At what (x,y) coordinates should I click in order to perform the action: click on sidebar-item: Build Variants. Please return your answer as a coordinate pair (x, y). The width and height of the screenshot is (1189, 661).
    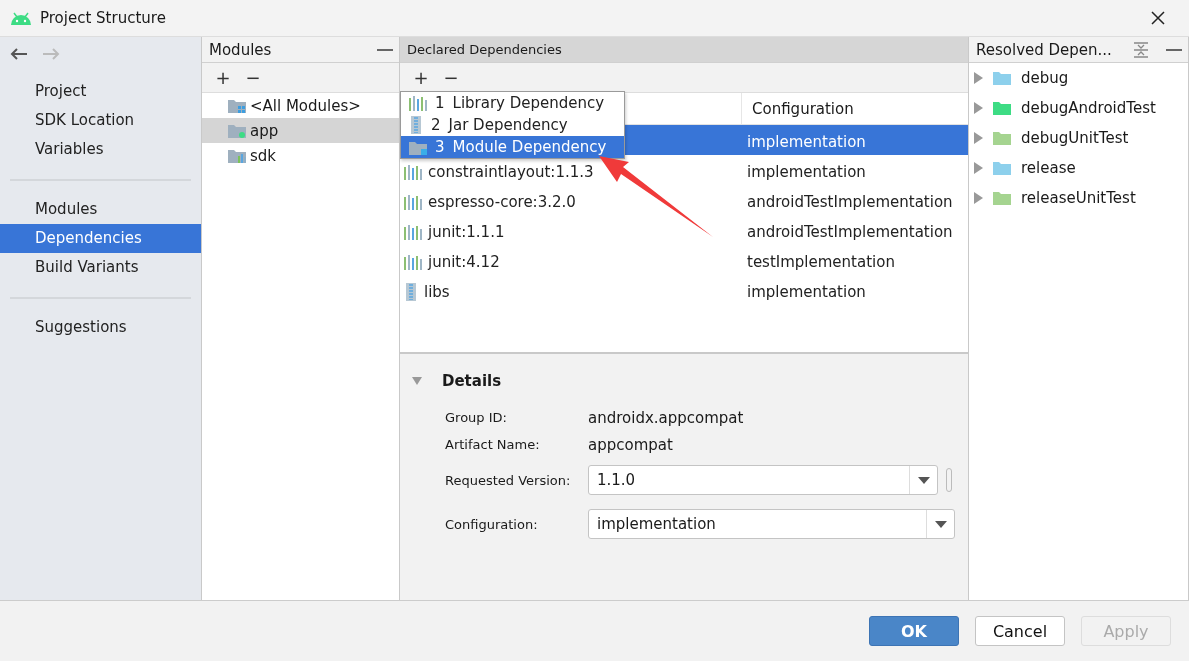
    Looking at the image, I should click on (100, 267).